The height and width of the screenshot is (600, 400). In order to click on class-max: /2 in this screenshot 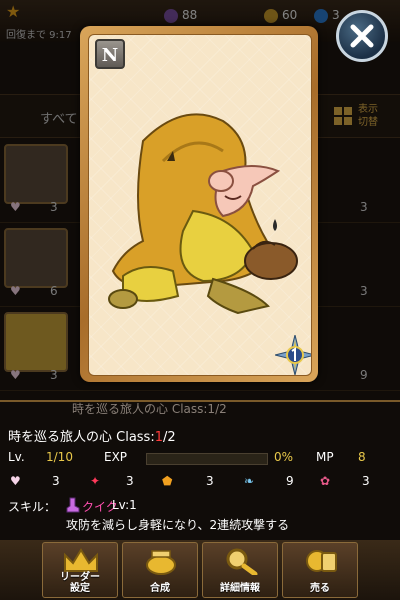, I will do `click(169, 437)`.